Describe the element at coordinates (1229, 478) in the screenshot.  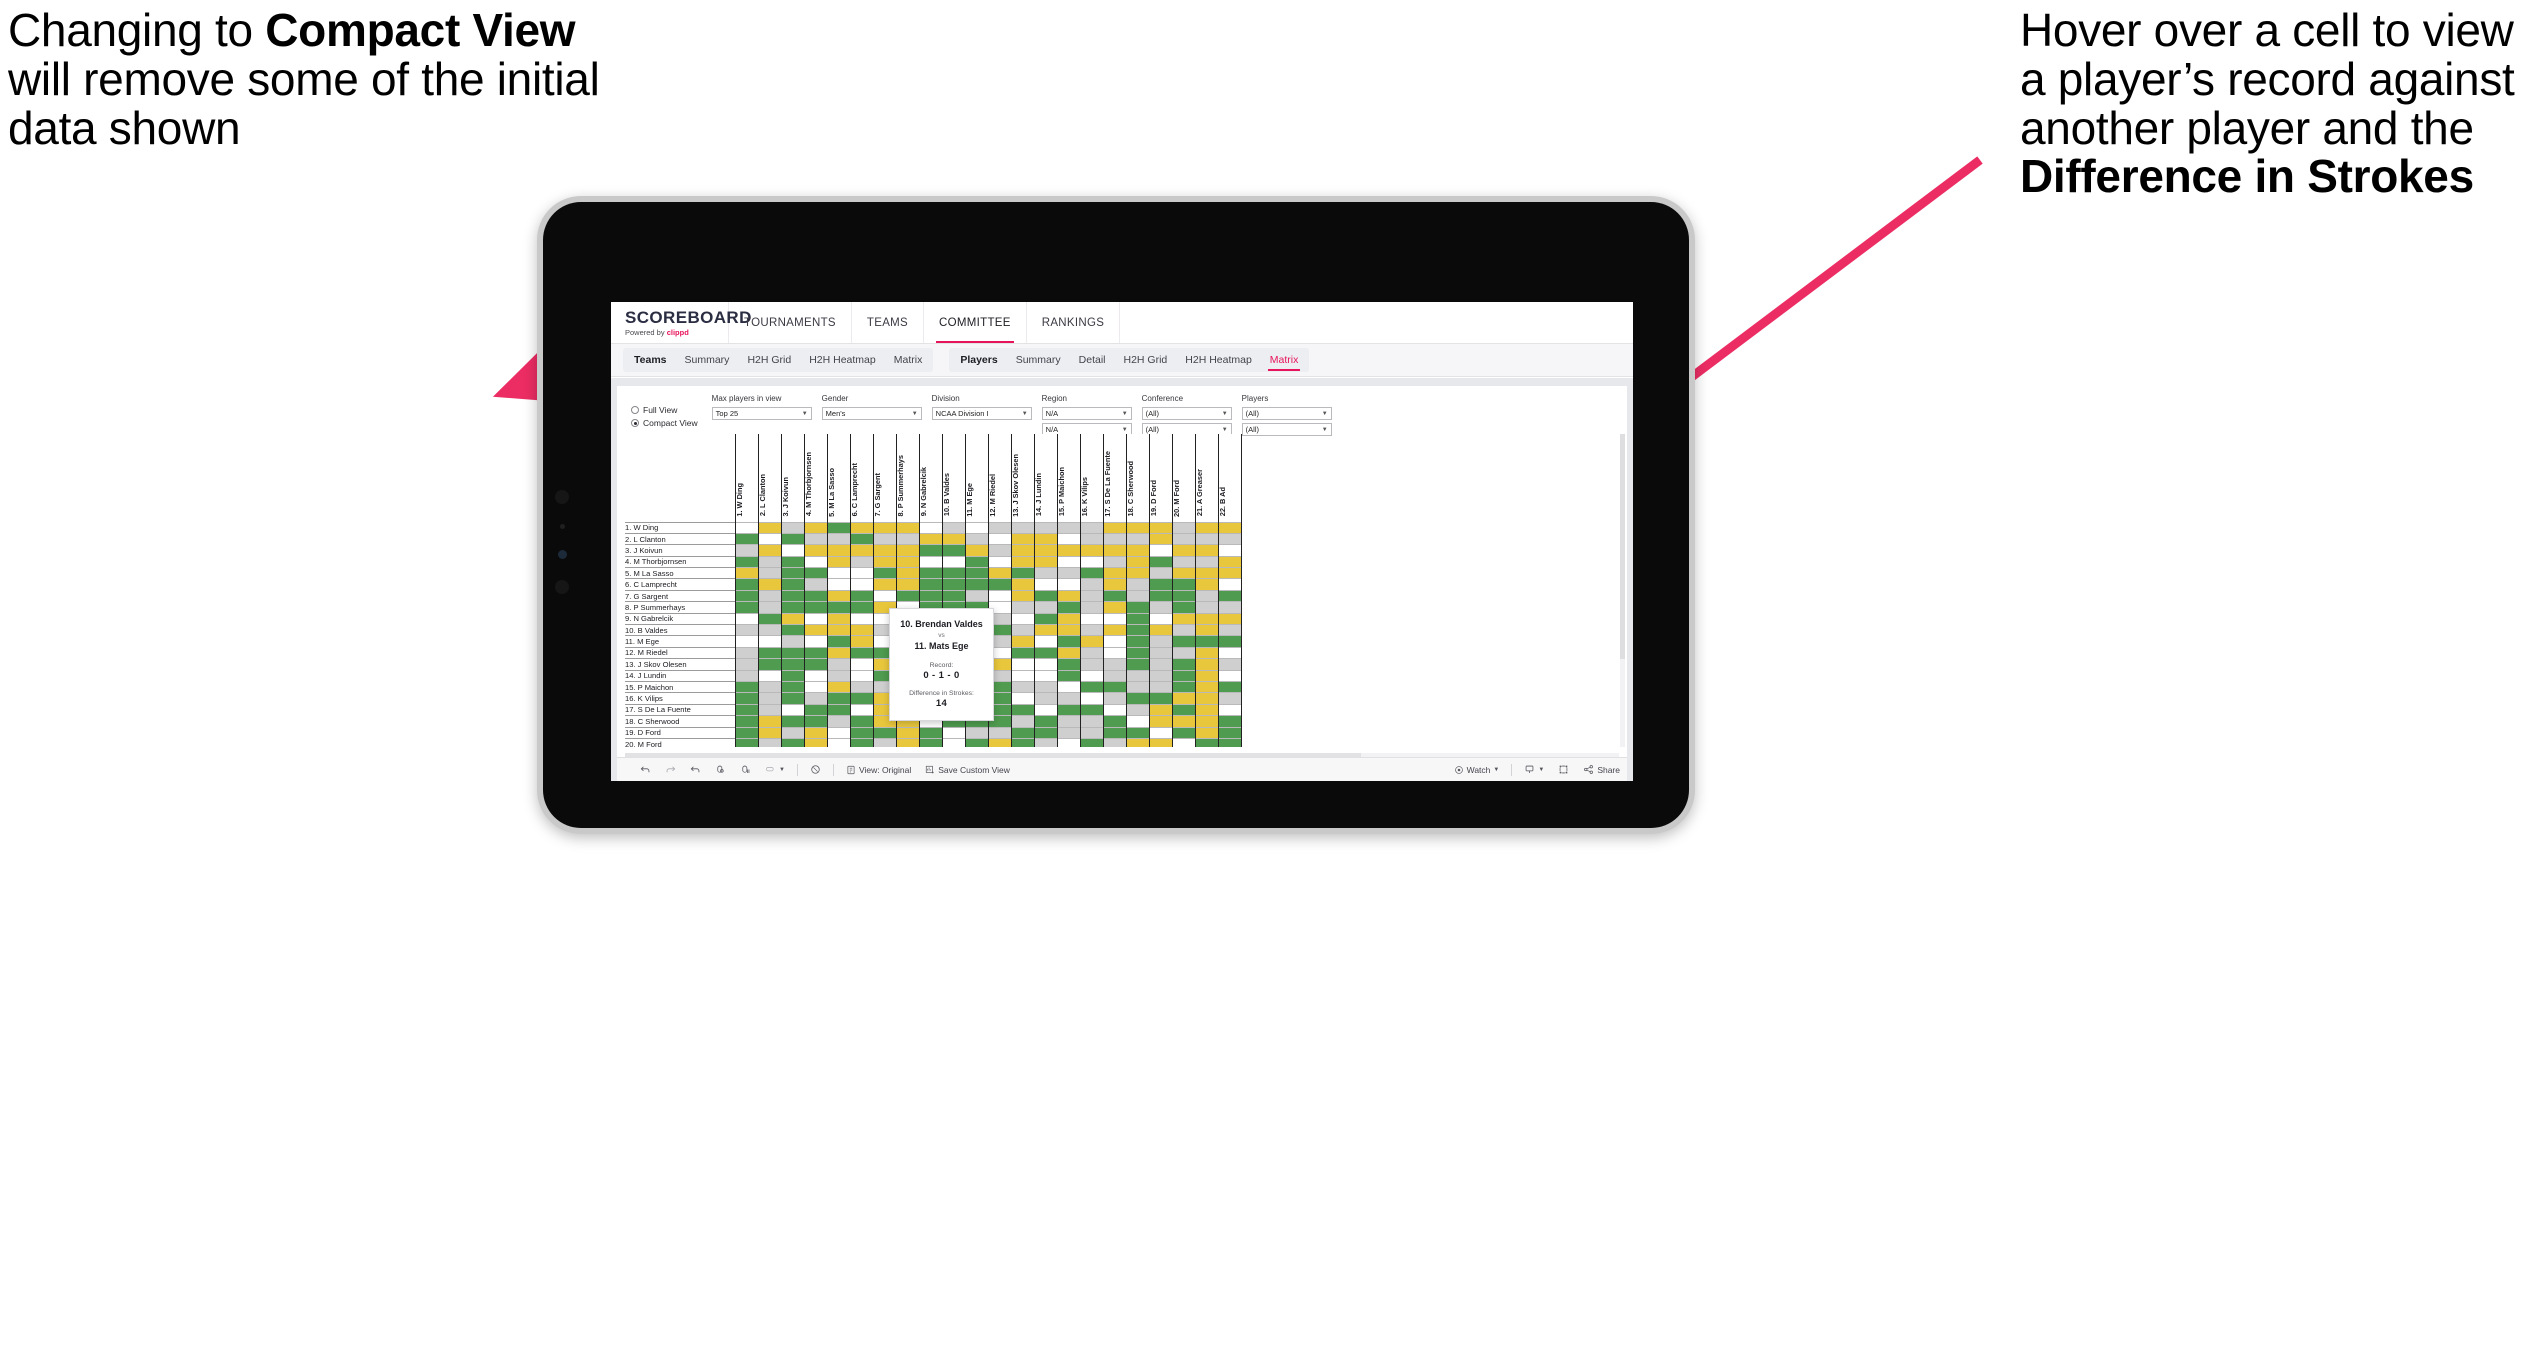
I see `matrix-column-header: 22. B Ad` at that location.